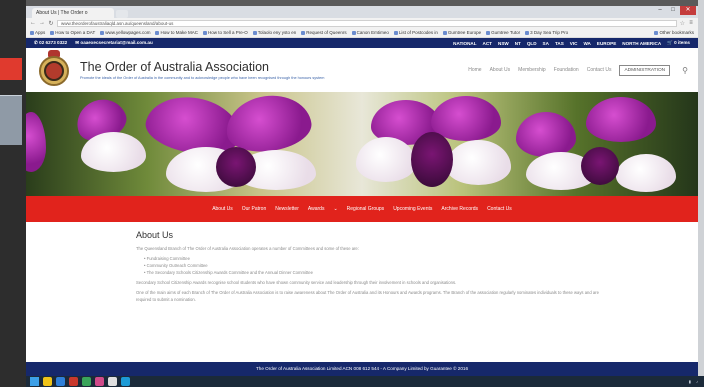 This screenshot has width=704, height=387. What do you see at coordinates (500, 70) in the screenshot?
I see `main-nav-item: About Us` at bounding box center [500, 70].